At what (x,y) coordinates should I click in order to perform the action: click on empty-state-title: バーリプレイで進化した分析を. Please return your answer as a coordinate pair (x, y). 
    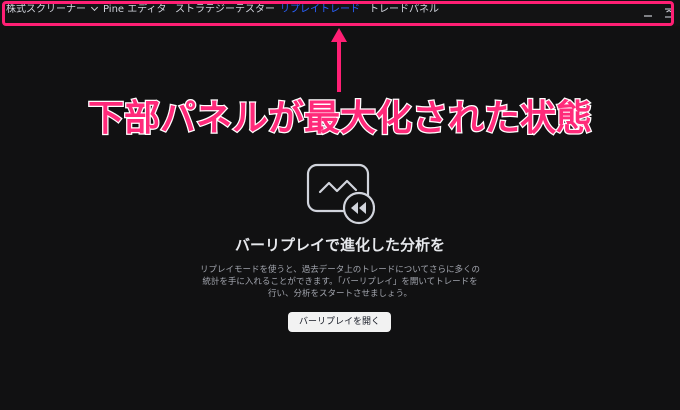
    Looking at the image, I should click on (339, 245).